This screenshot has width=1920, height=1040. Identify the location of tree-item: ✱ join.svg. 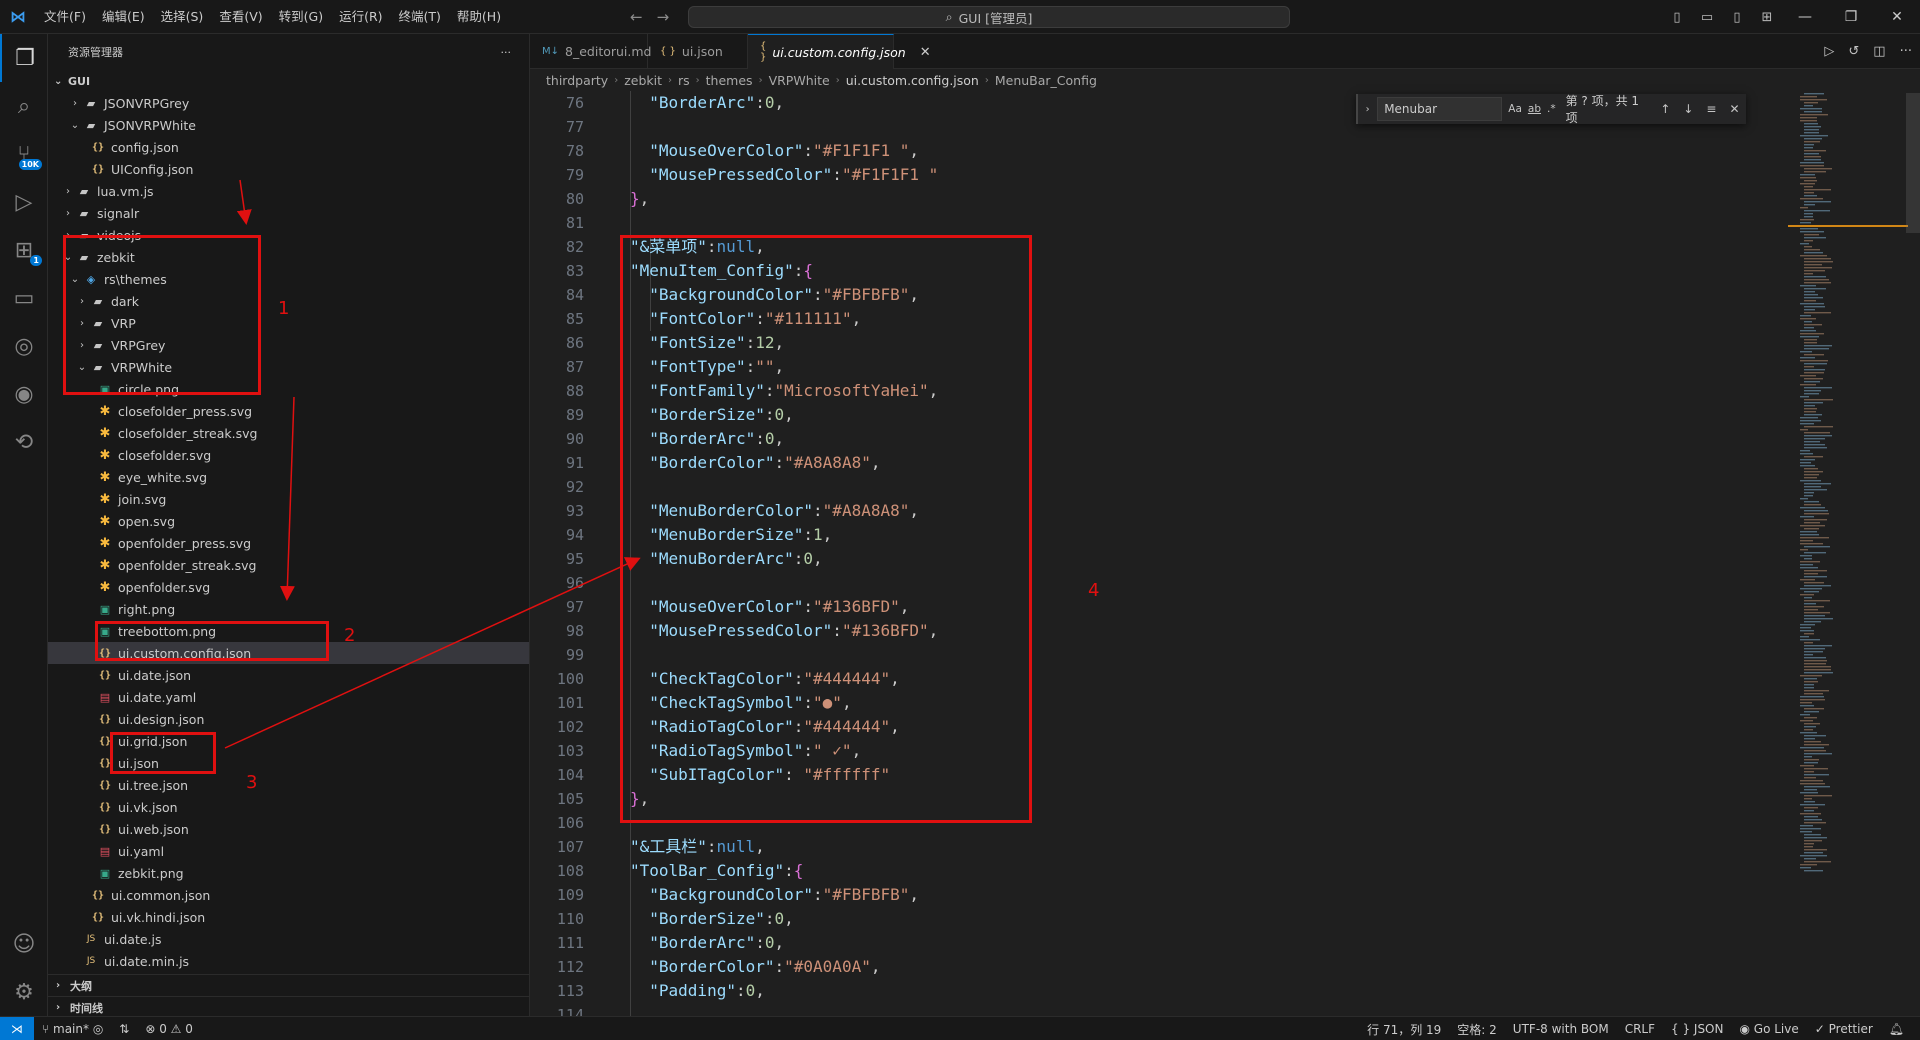
(288, 499).